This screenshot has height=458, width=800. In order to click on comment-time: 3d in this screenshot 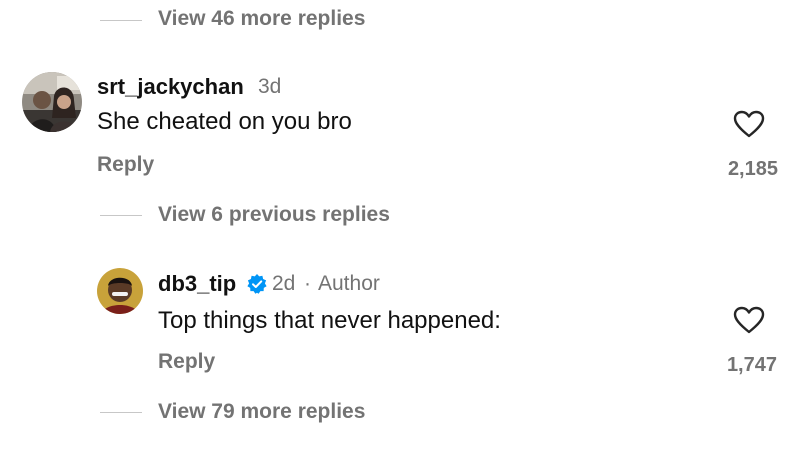, I will do `click(270, 86)`.